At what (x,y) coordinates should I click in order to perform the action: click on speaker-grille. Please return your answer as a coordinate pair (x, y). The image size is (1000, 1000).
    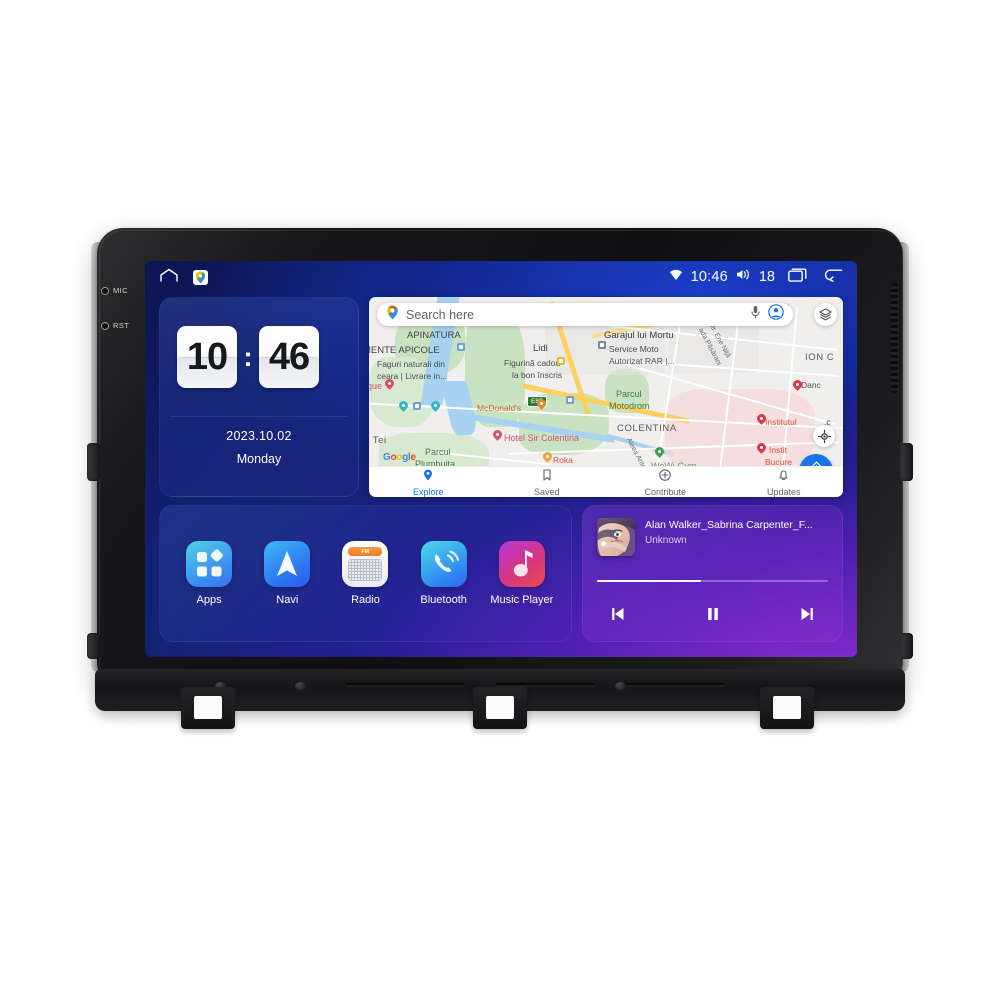
    Looking at the image, I should click on (894, 338).